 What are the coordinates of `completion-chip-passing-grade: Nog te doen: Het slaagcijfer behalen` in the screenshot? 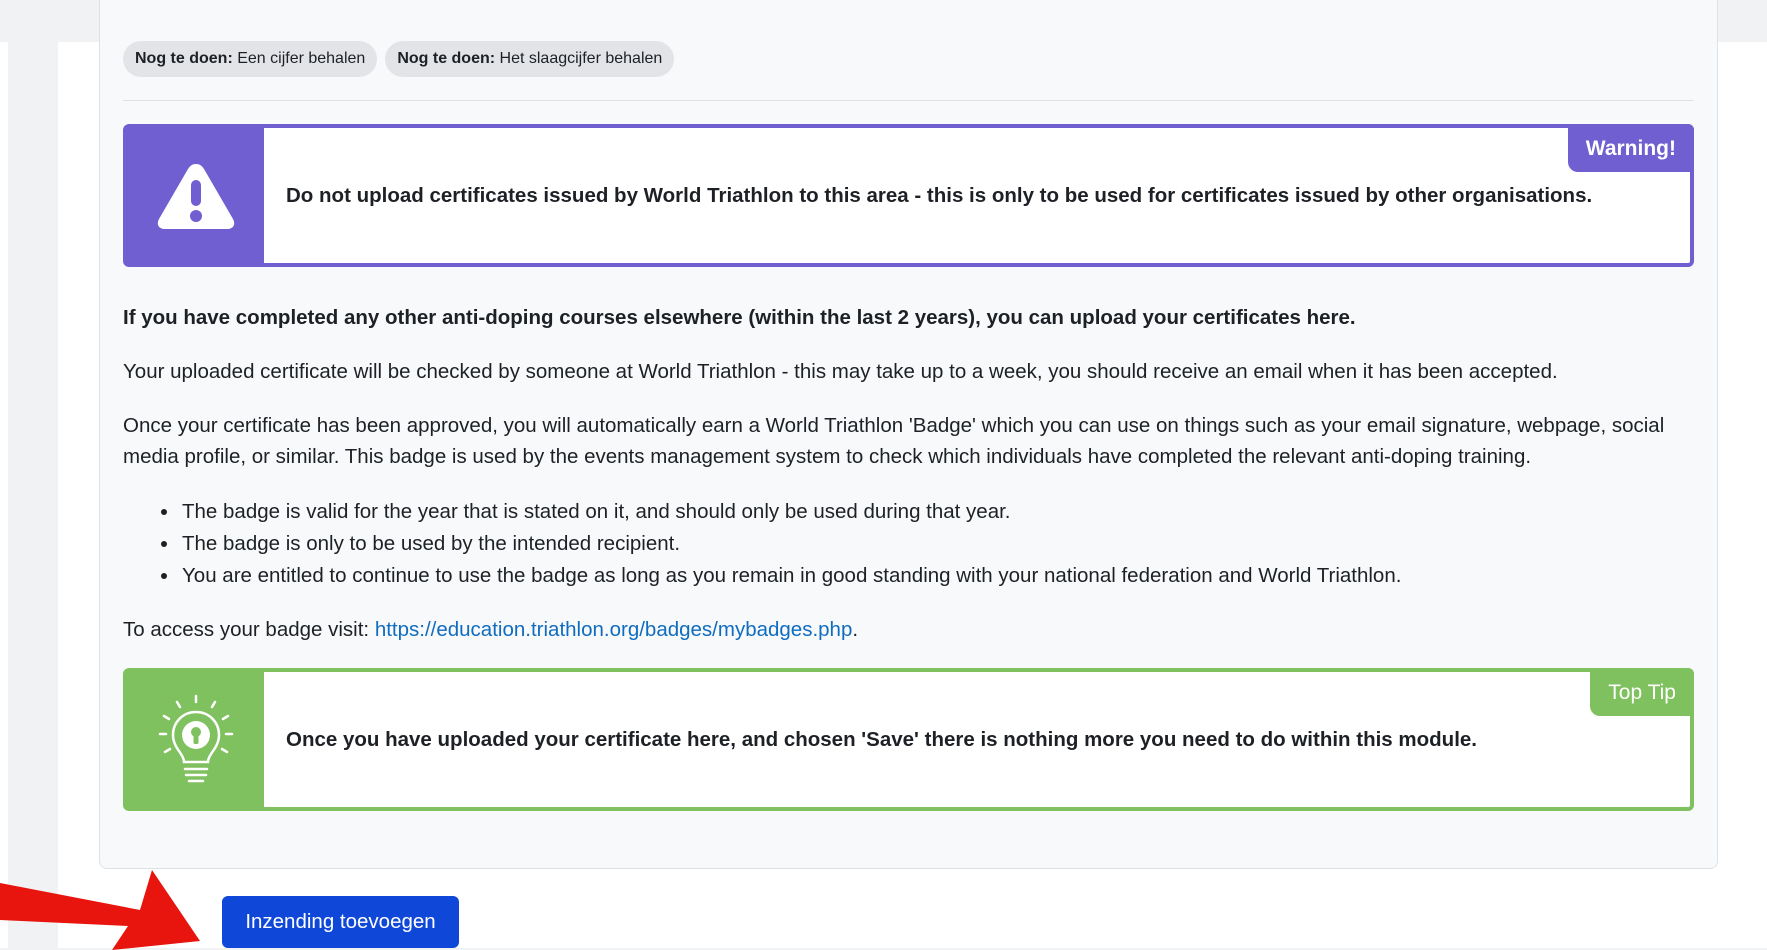 It's located at (530, 59).